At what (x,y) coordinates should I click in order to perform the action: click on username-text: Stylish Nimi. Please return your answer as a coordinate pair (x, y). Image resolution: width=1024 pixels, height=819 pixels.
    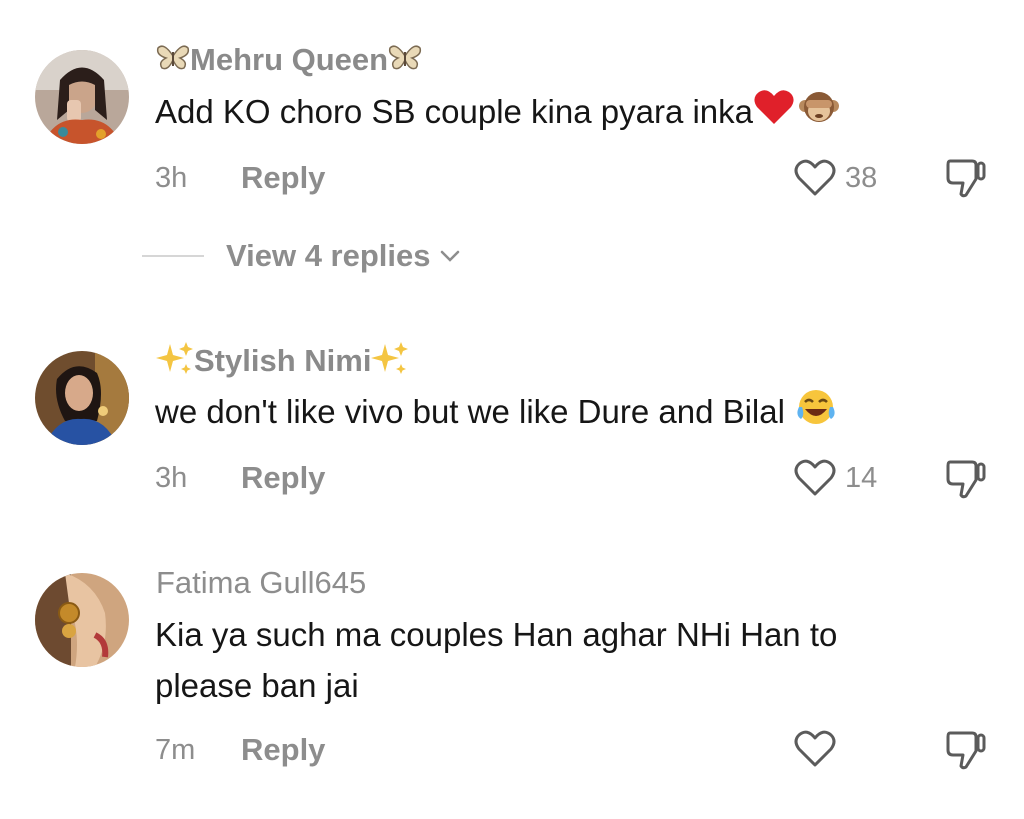
    Looking at the image, I should click on (282, 360).